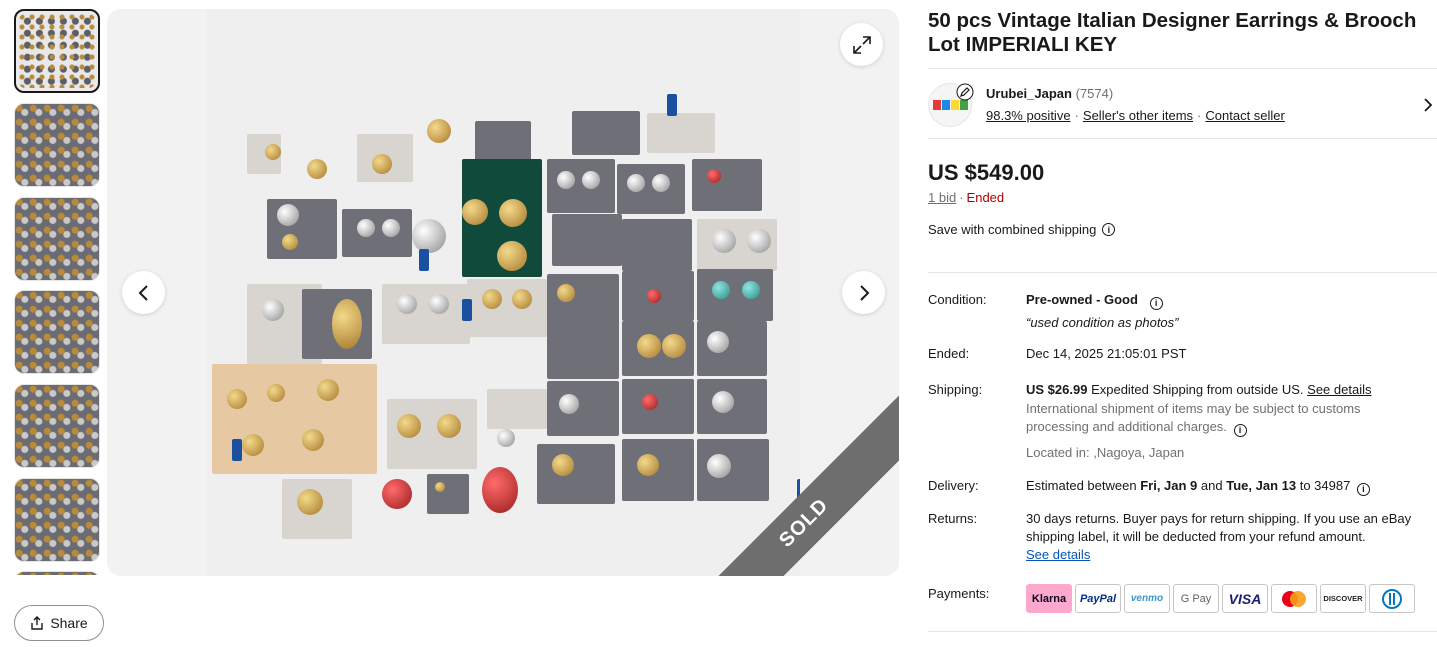 This screenshot has width=1437, height=647. I want to click on seller-positive-link: 98.3% positive, so click(1028, 115).